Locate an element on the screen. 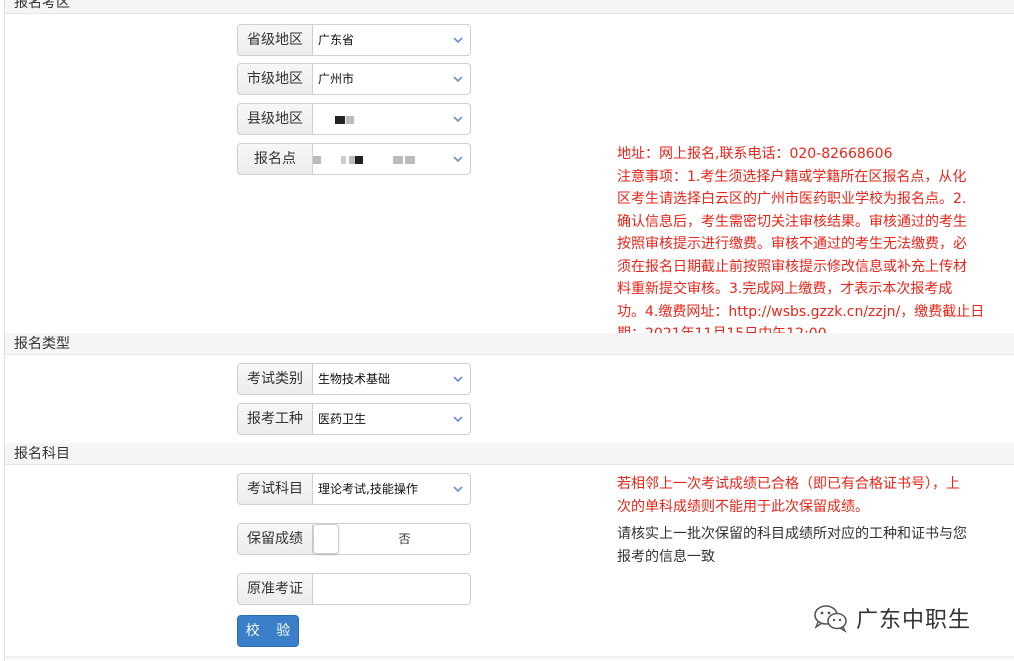 The width and height of the screenshot is (1014, 661). site-label: 报名点 is located at coordinates (275, 159).